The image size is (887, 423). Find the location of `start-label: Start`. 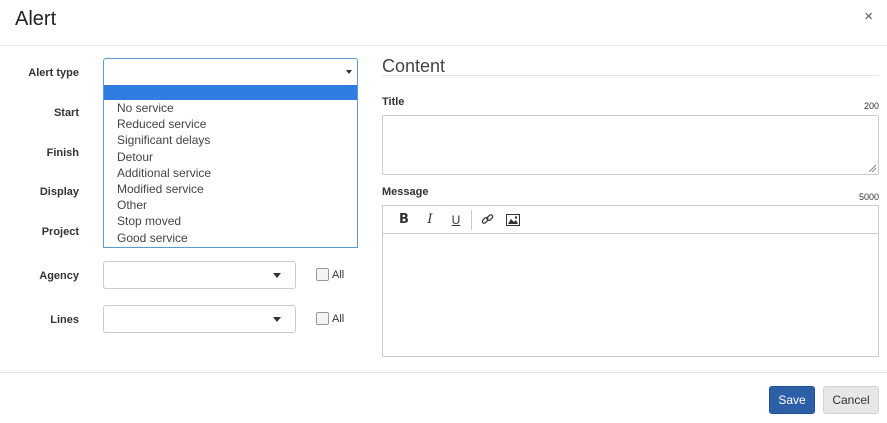

start-label: Start is located at coordinates (66, 113).